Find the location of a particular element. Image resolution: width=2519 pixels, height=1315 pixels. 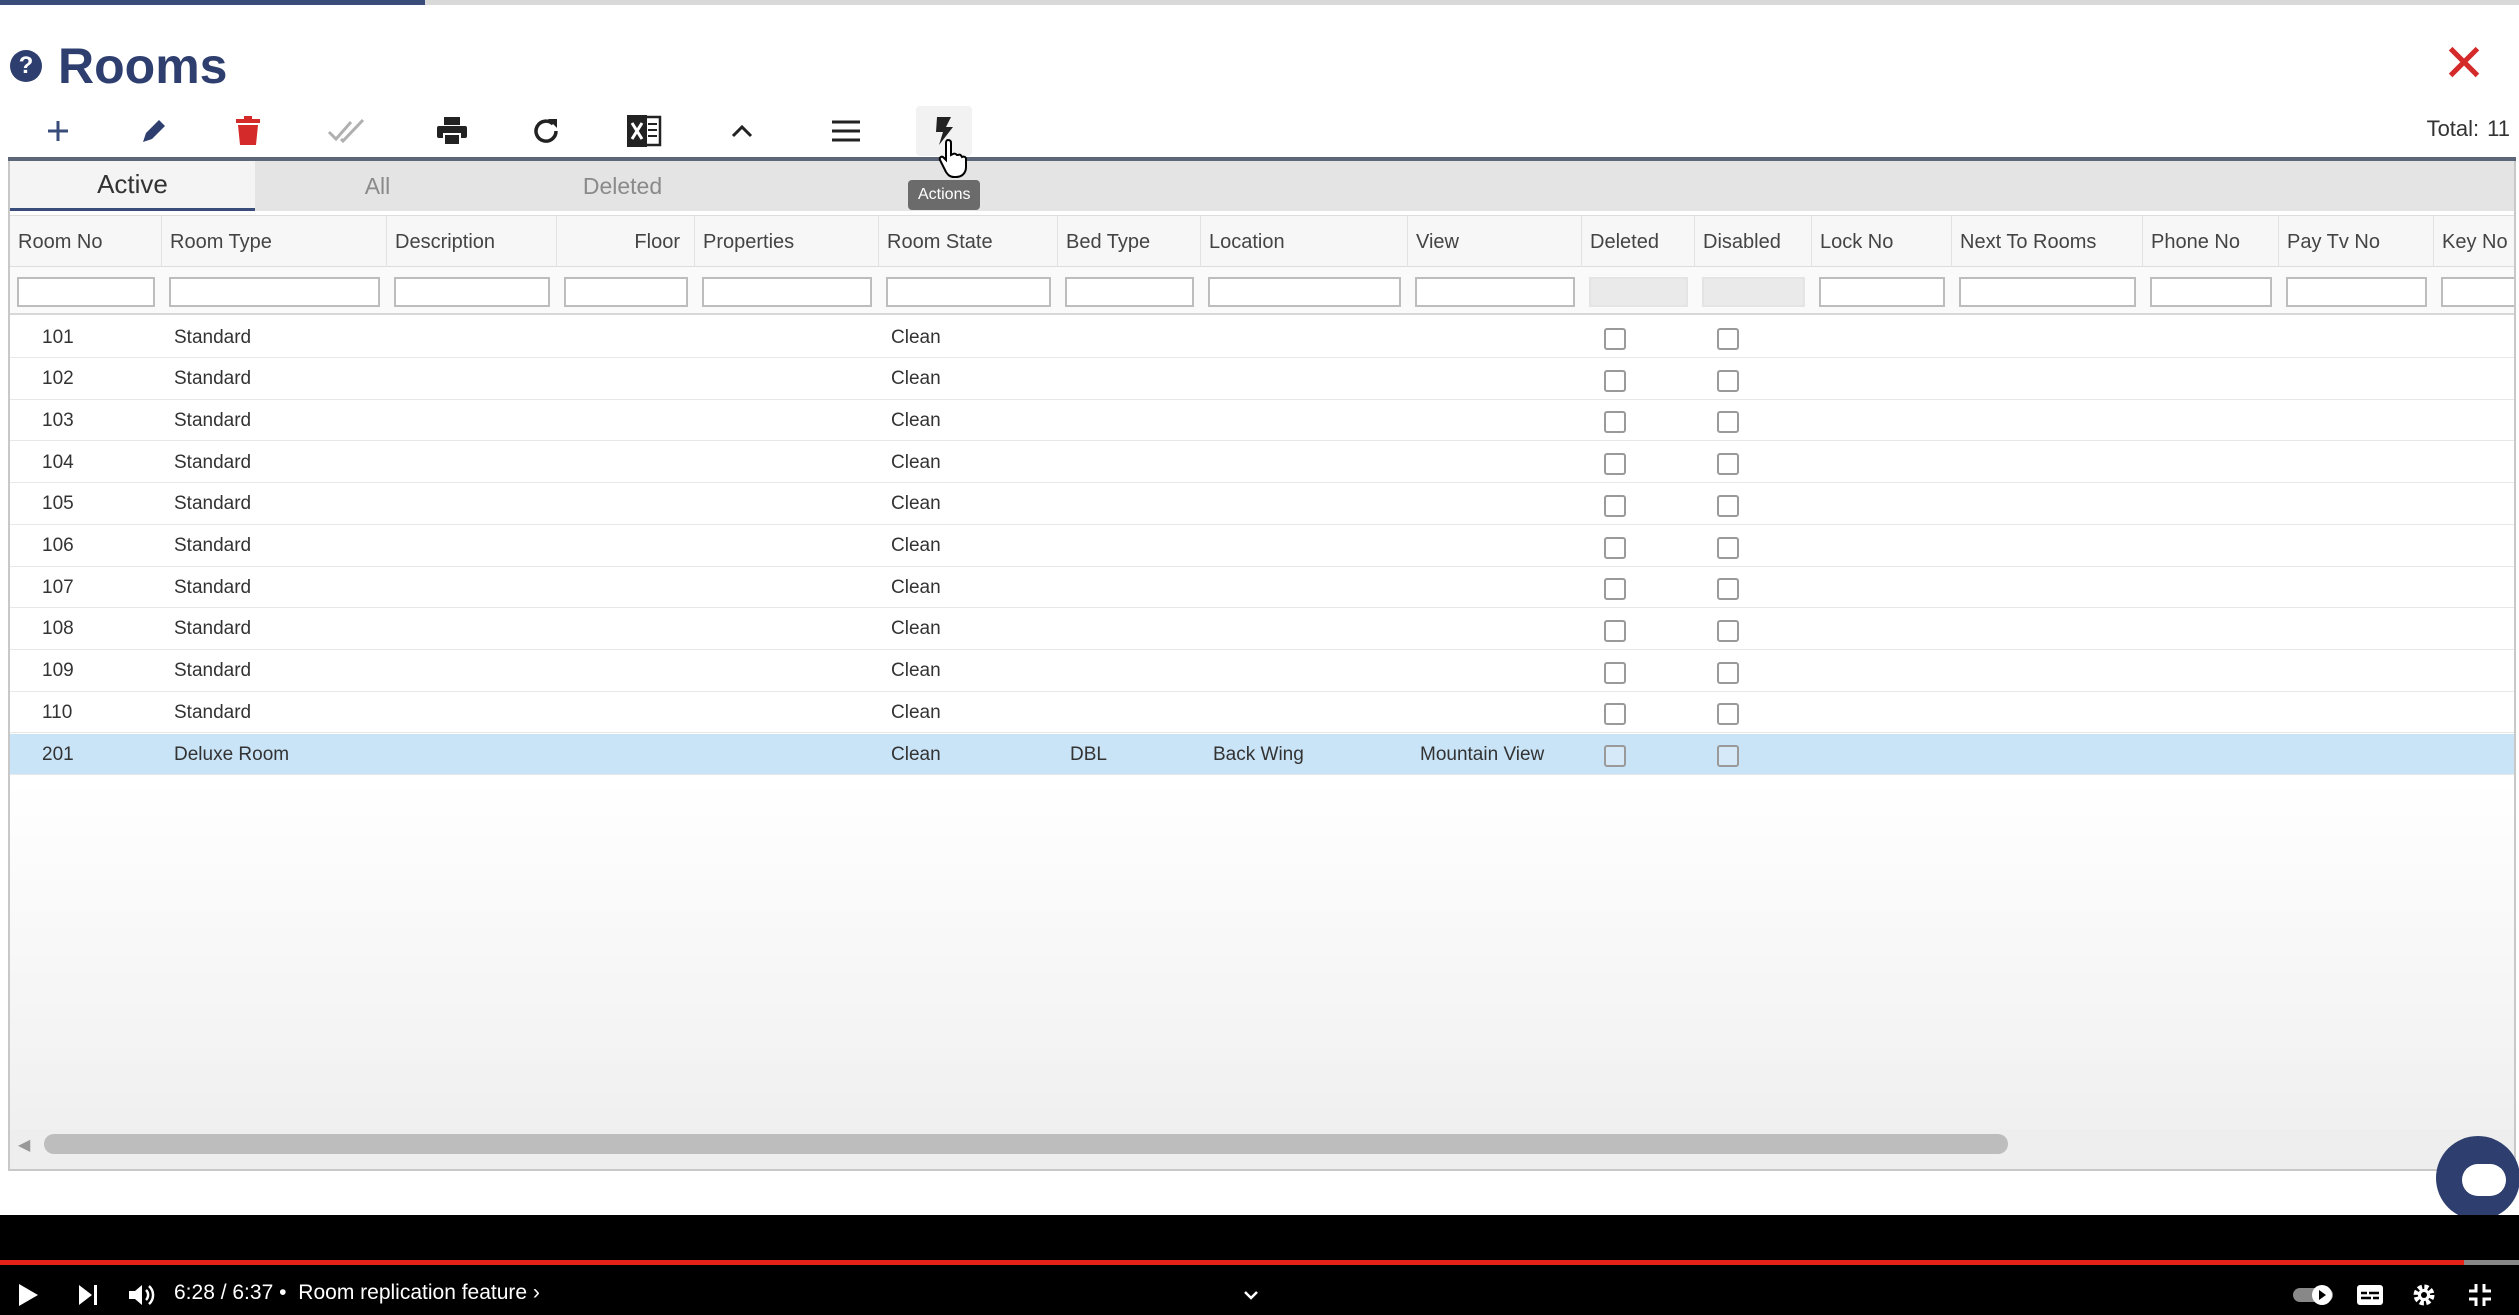

chat-widget-button is located at coordinates (2477, 1178).